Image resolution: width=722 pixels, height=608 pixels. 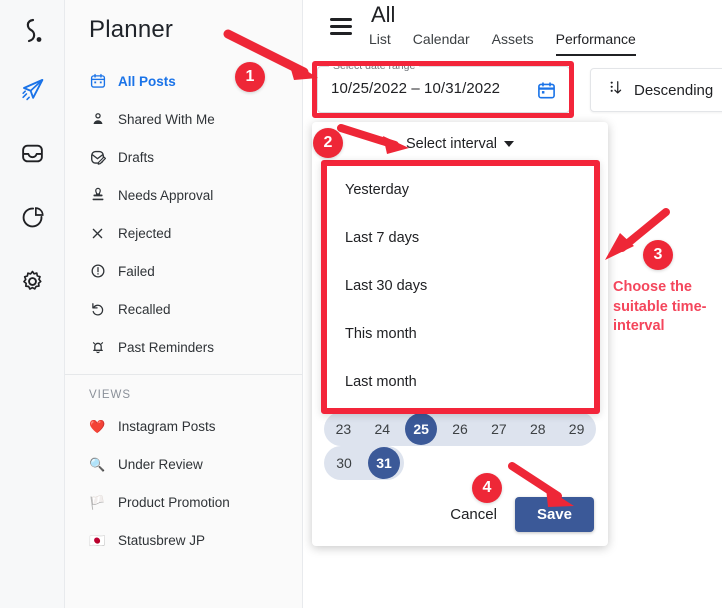 I want to click on sidebar-view-label: Instagram Posts, so click(x=167, y=426).